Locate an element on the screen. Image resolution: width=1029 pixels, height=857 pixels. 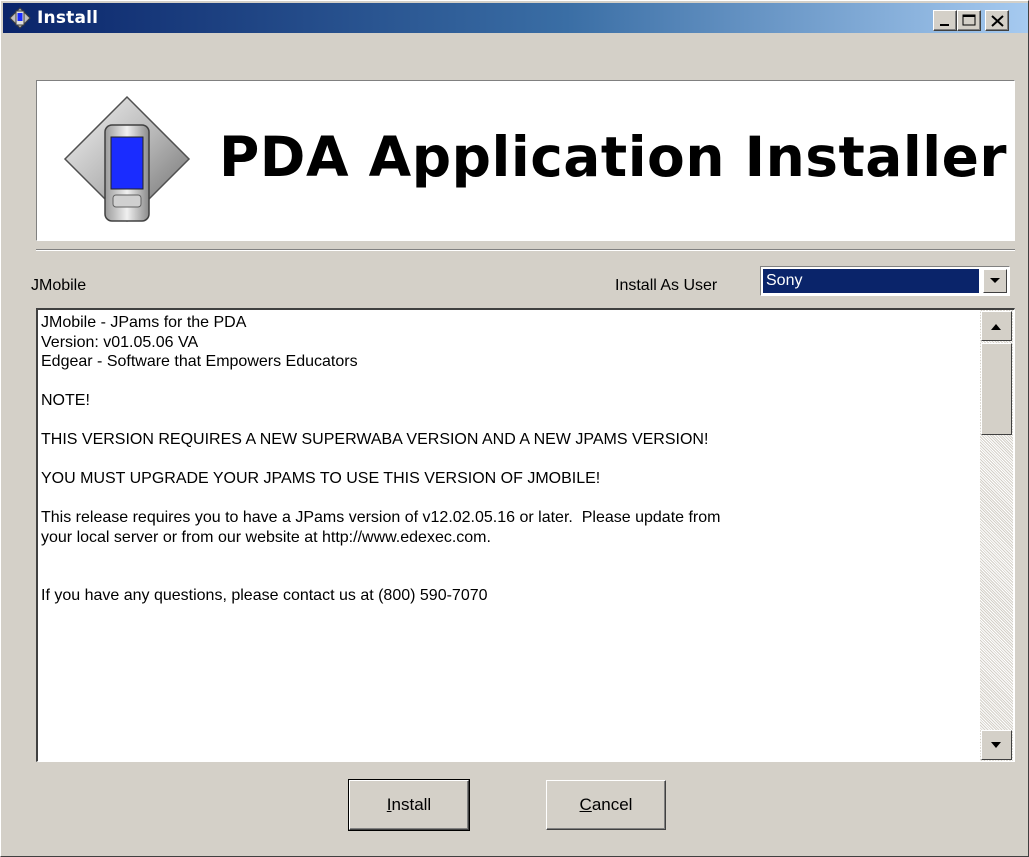
install-as-user-label: Install As User is located at coordinates (666, 285).